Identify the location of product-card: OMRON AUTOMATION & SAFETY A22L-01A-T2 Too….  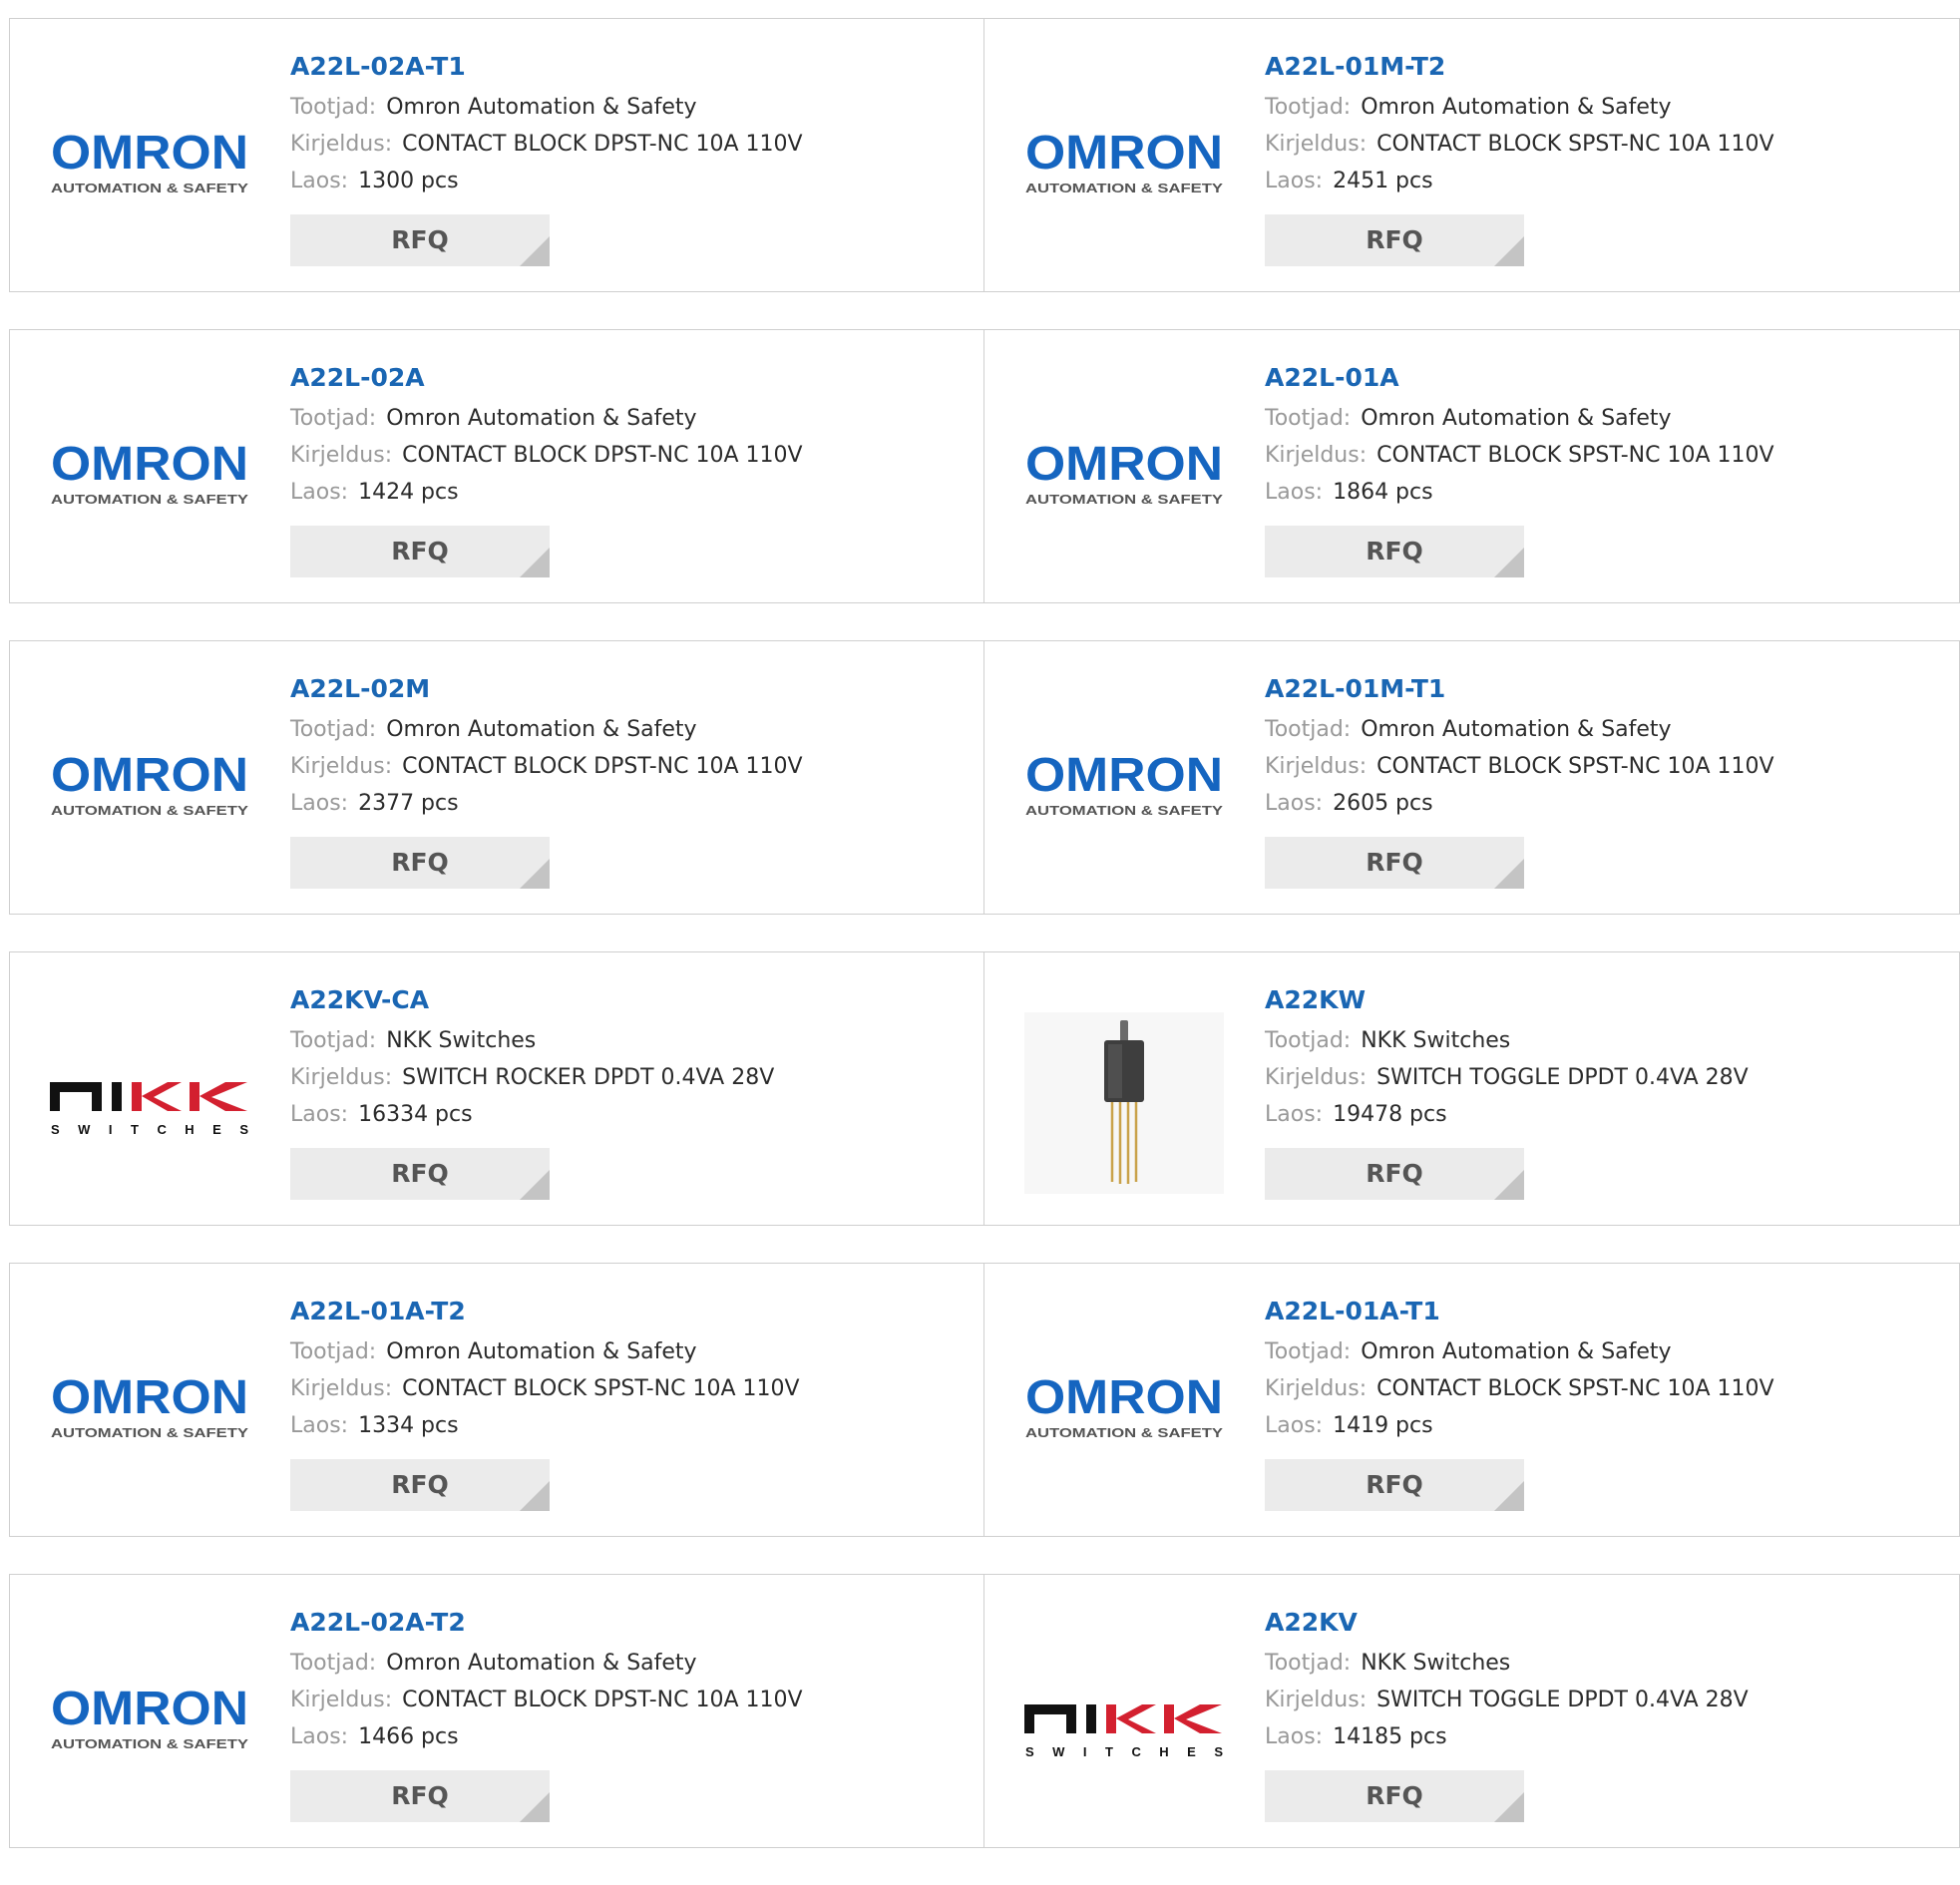
(497, 1400).